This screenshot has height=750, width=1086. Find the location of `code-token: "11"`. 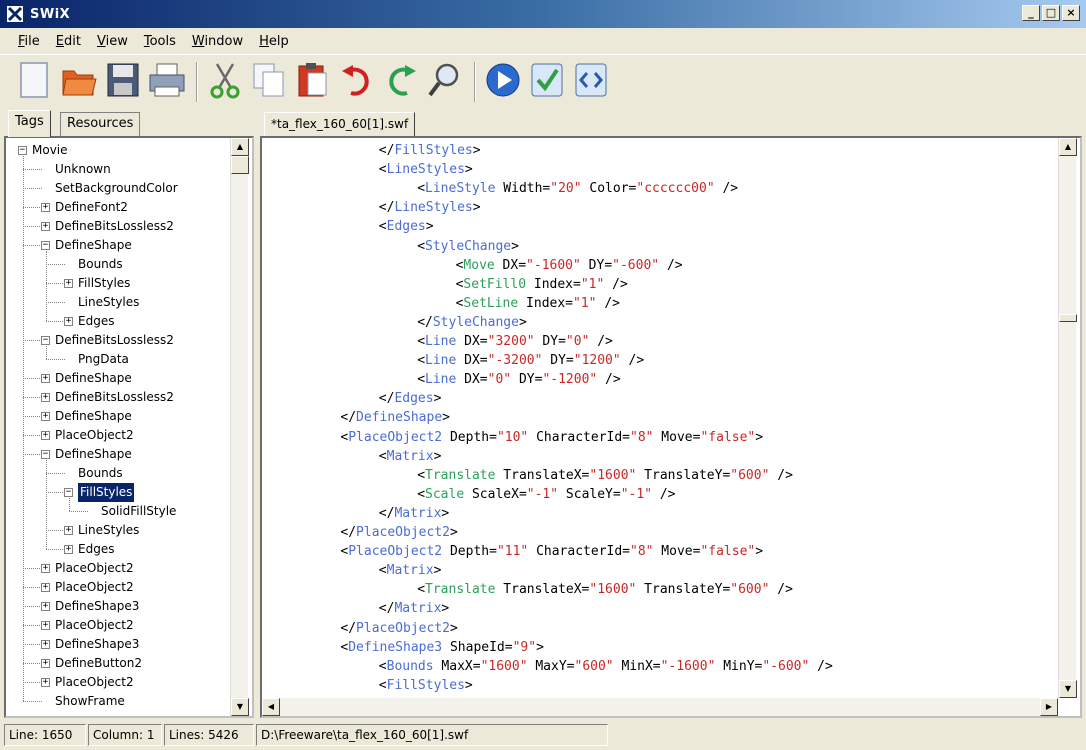

code-token: "11" is located at coordinates (512, 552).